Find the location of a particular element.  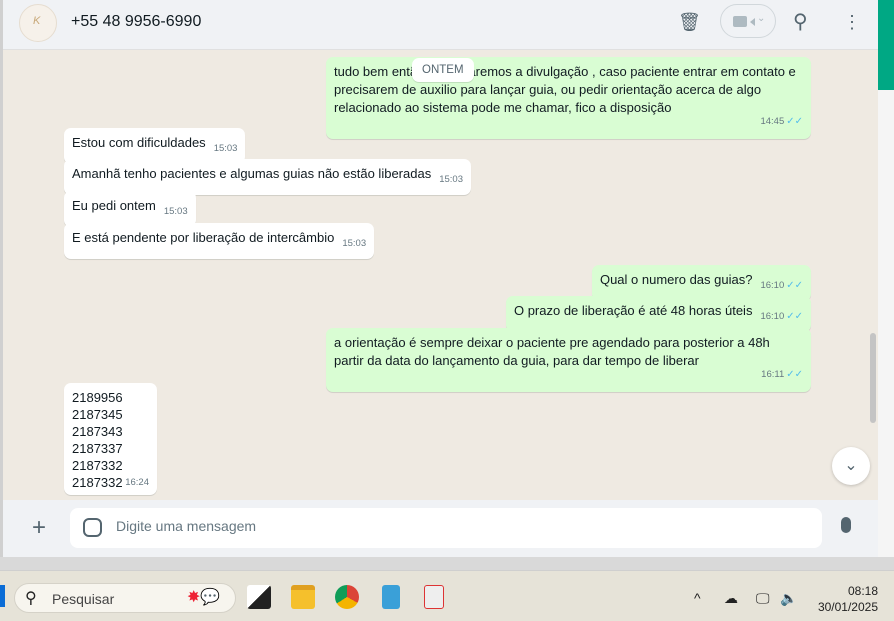

contact-avatar: K is located at coordinates (38, 23).